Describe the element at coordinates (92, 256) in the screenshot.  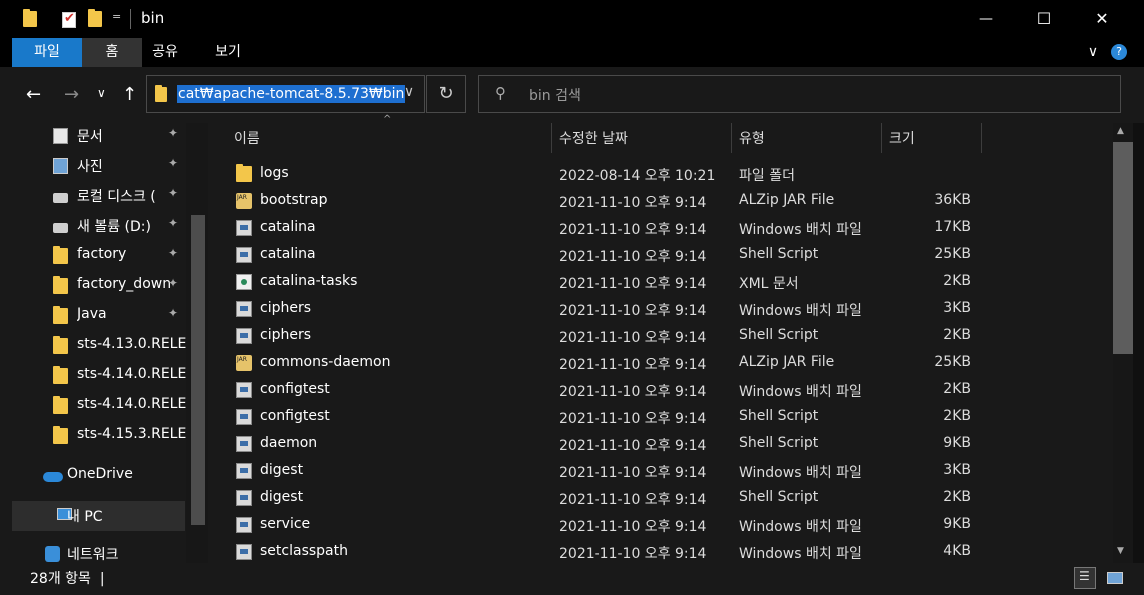
I see `nav-item: factory ✦` at that location.